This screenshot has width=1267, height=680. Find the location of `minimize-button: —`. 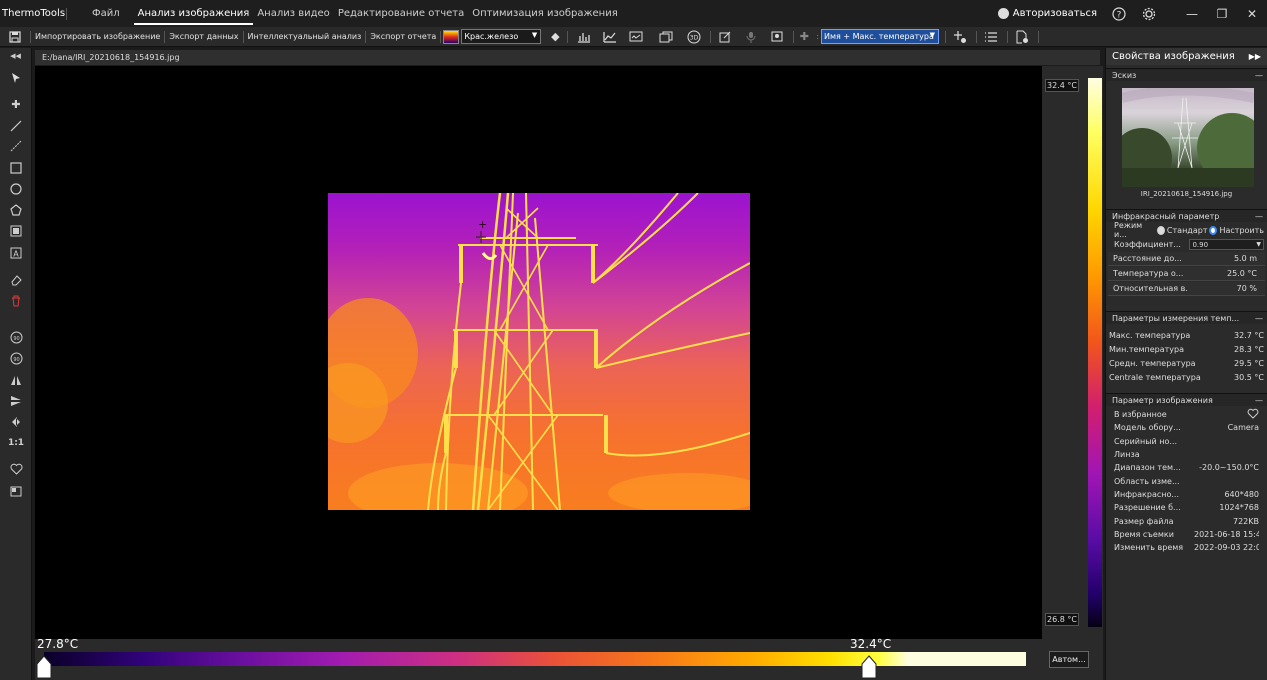

minimize-button: — is located at coordinates (1192, 13).